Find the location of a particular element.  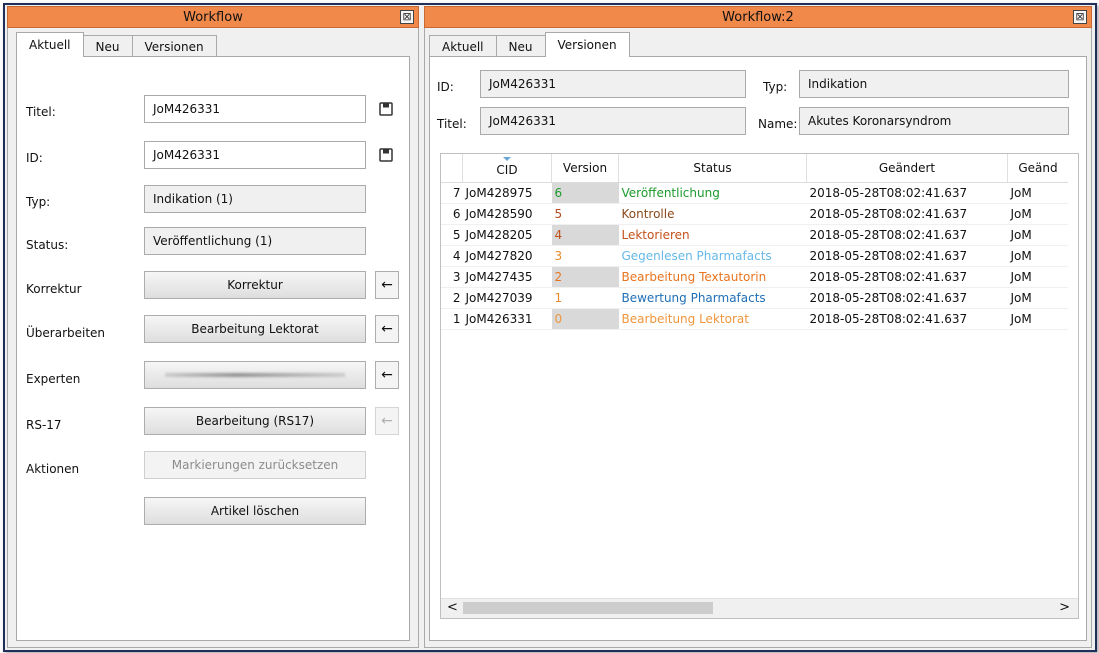

version-cell: 4 is located at coordinates (585, 235).